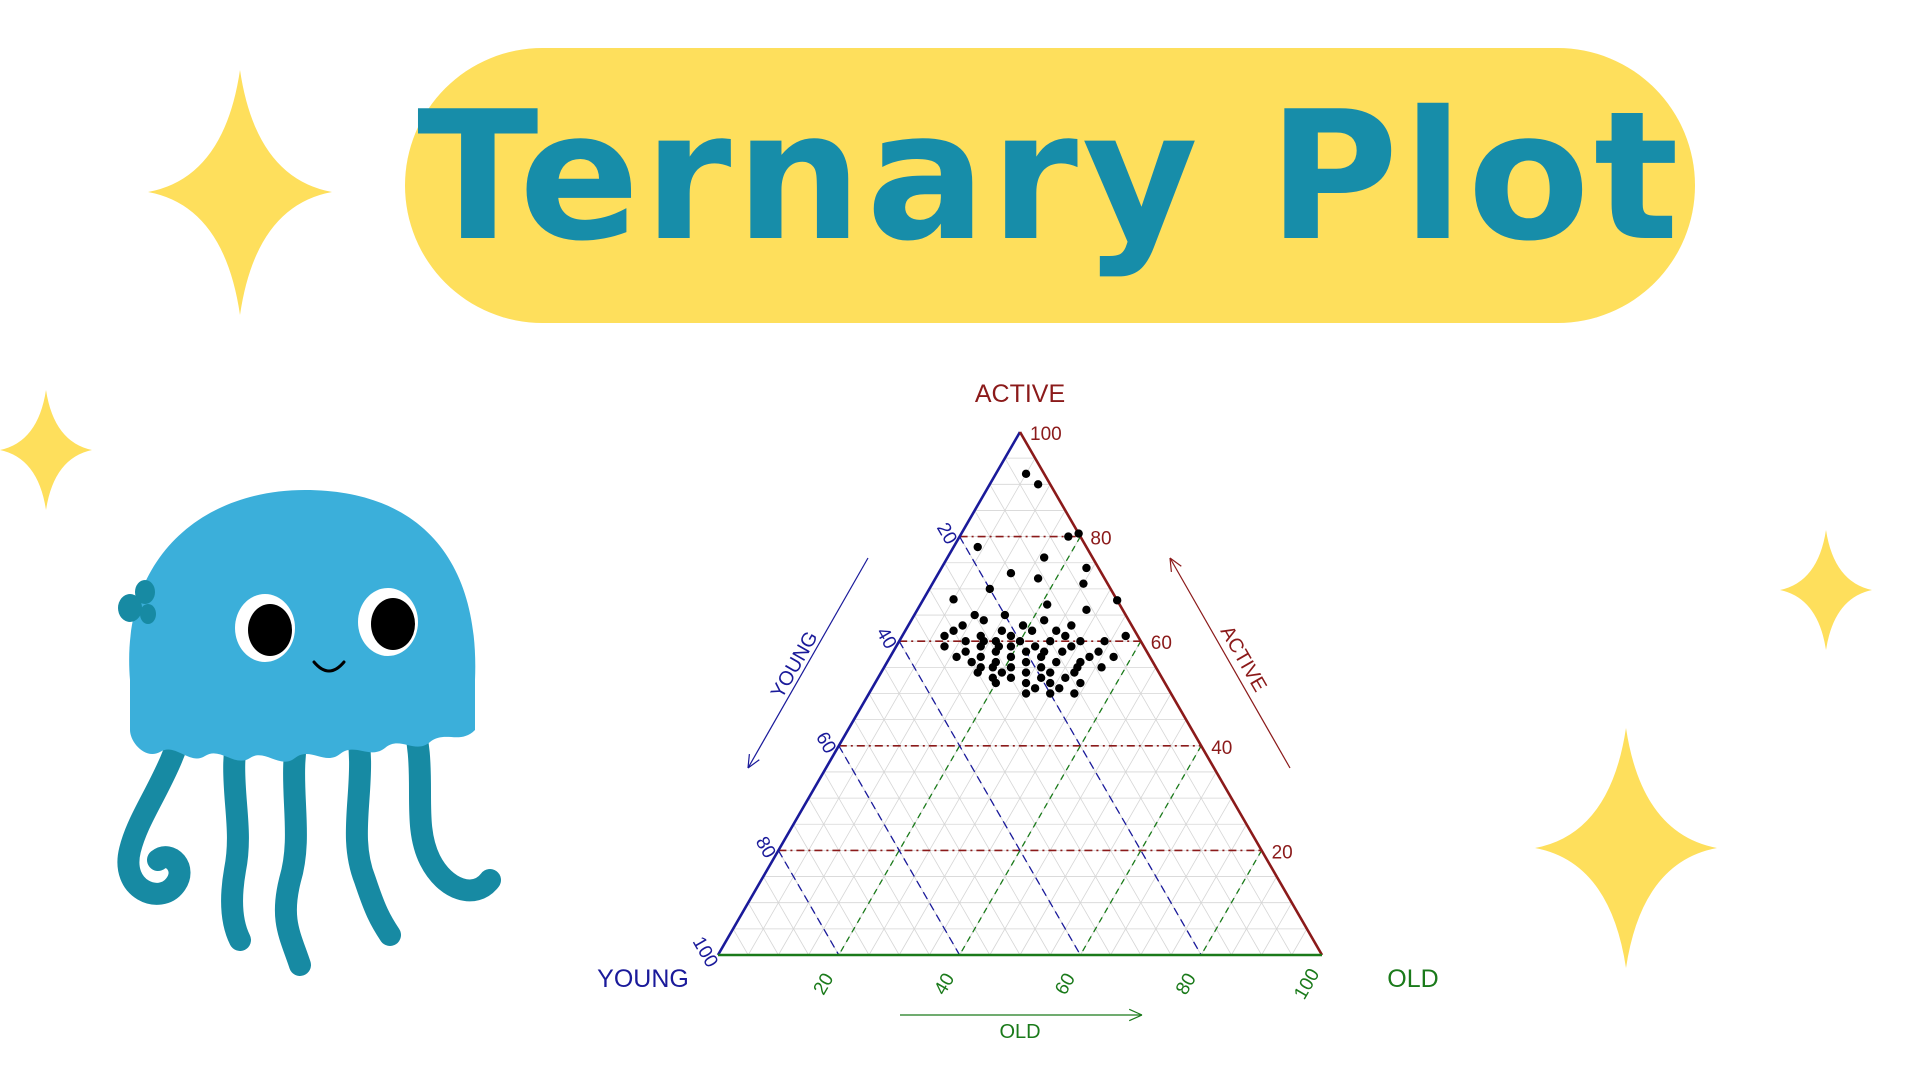  What do you see at coordinates (1307, 984) in the screenshot?
I see `tick-label-old: 100` at bounding box center [1307, 984].